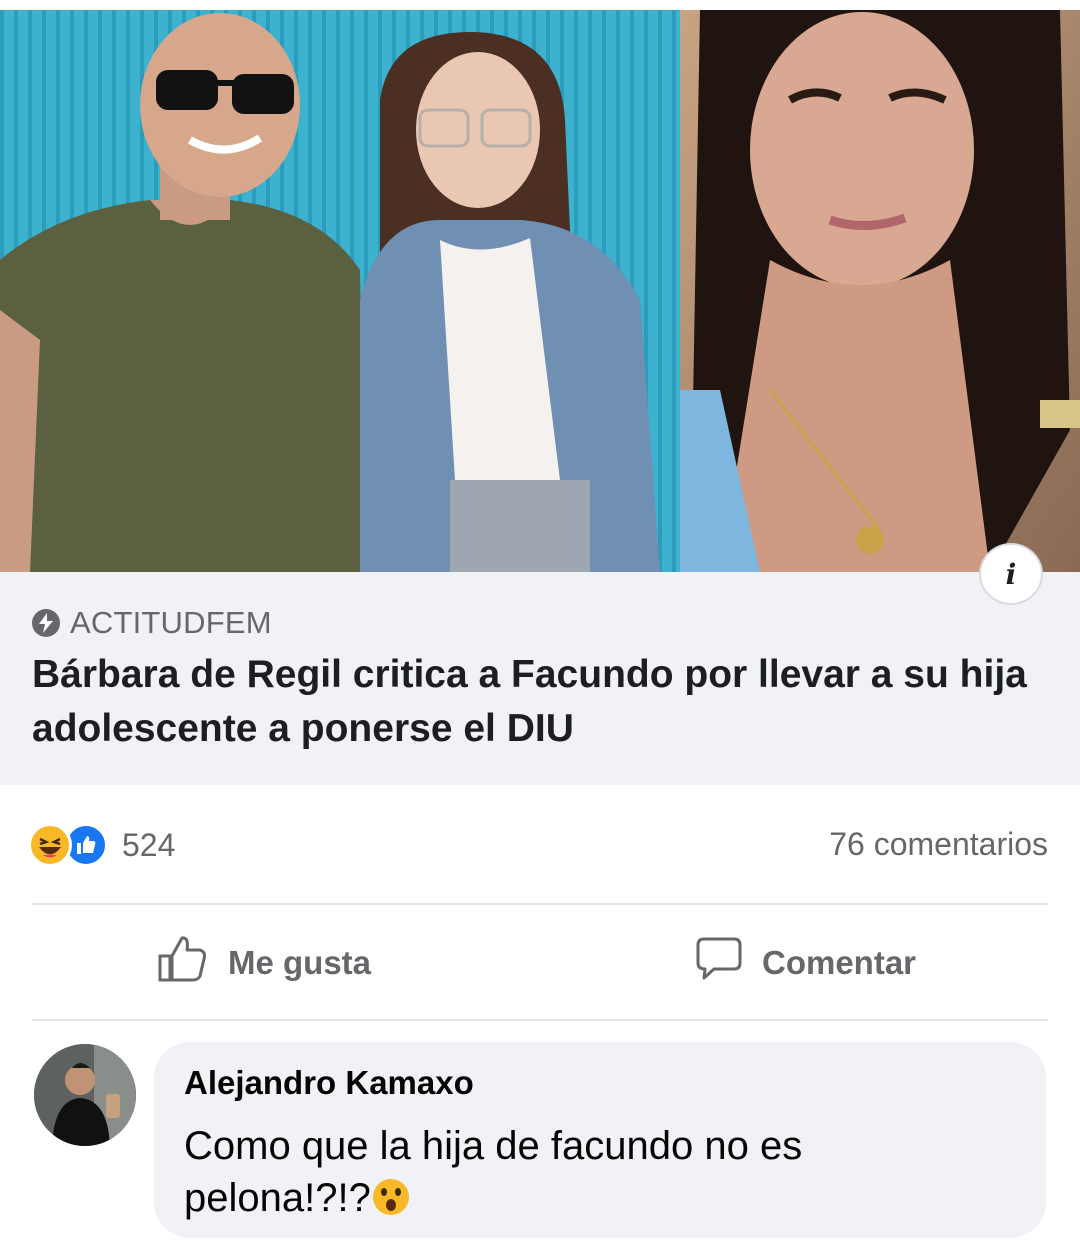 This screenshot has width=1080, height=1251. I want to click on like-button: Me gusta, so click(263, 963).